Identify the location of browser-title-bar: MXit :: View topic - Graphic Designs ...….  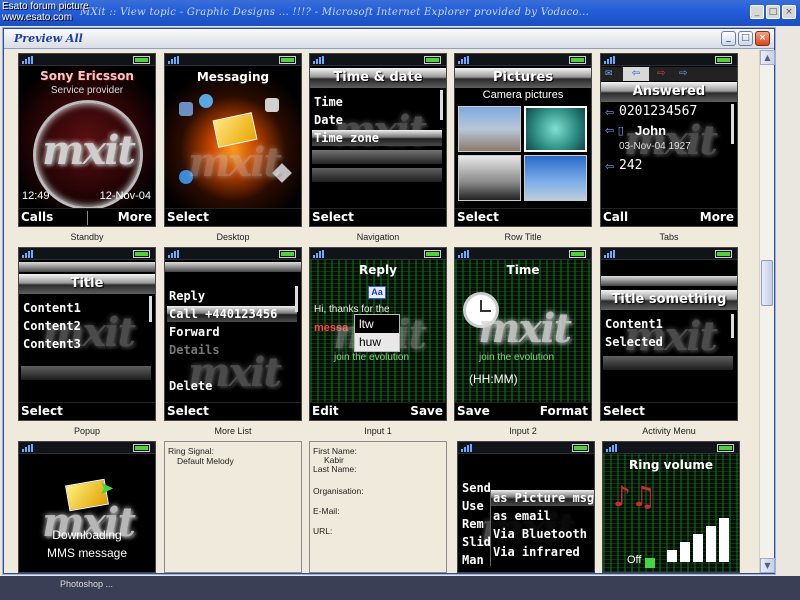
(400, 13).